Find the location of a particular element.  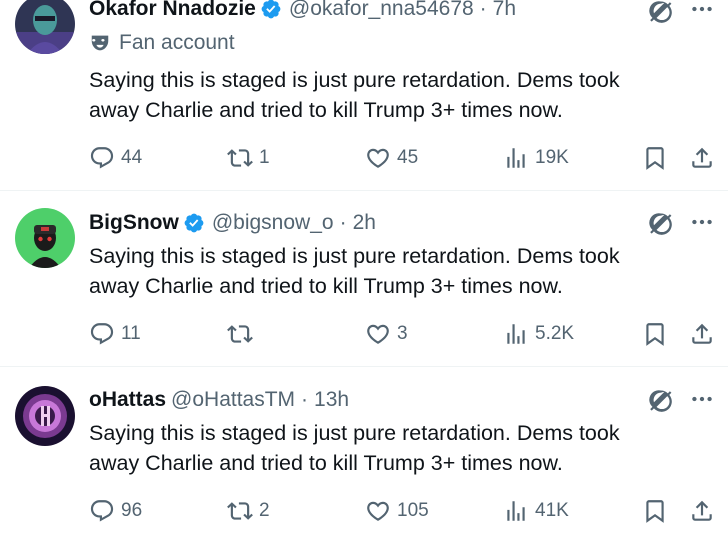

view-count: 5.2K is located at coordinates (555, 333).